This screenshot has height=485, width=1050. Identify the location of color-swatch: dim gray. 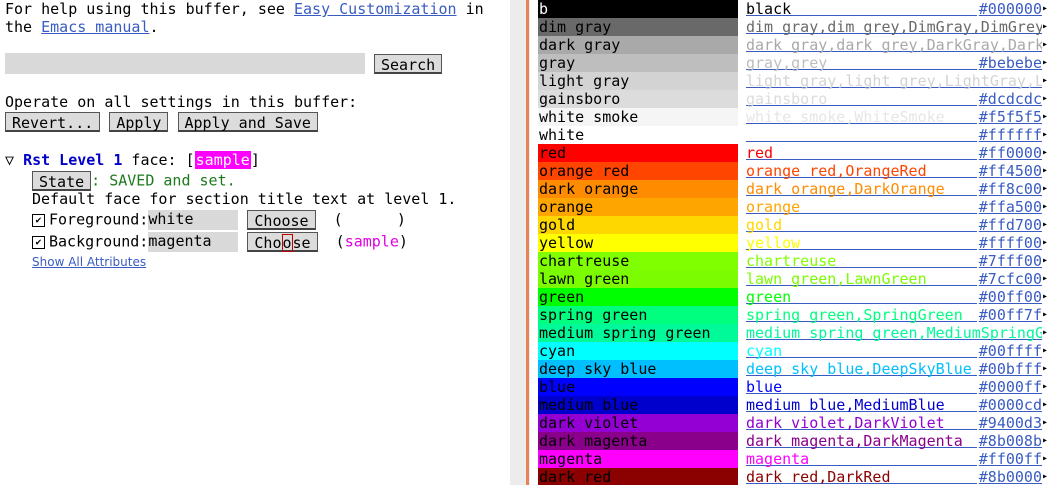
(638, 27).